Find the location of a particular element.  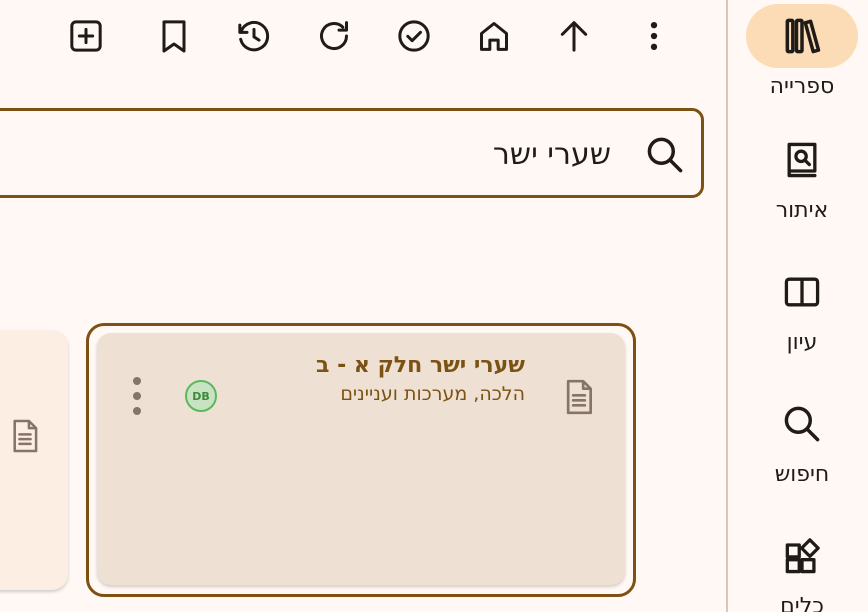

bookmark-icon is located at coordinates (174, 36).